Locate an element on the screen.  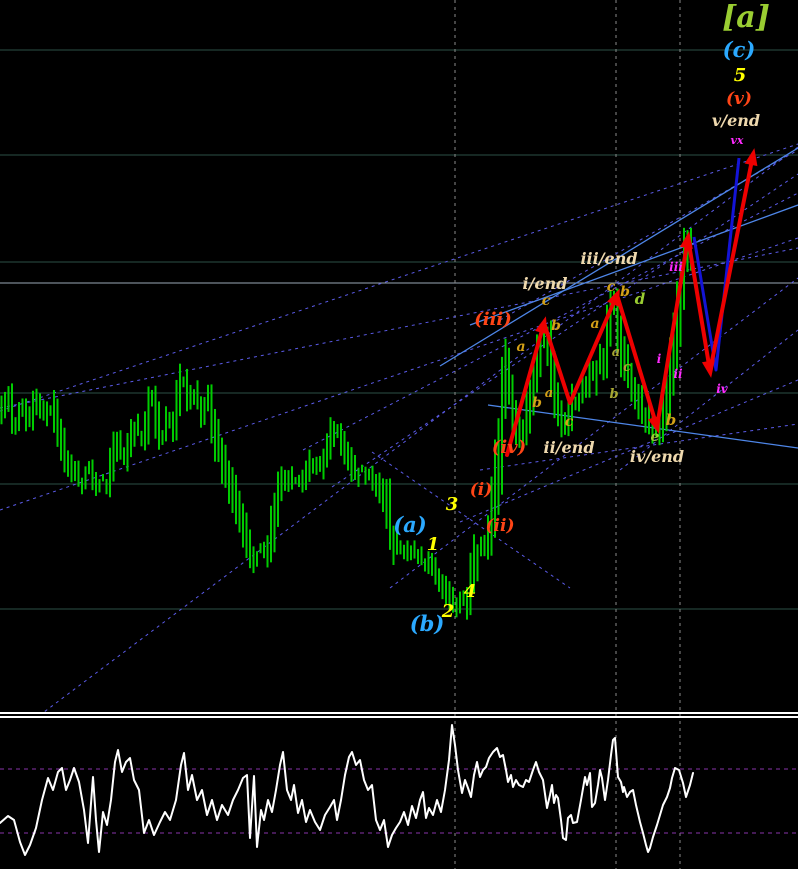
wave-label-2: 2 is located at coordinates (448, 611).